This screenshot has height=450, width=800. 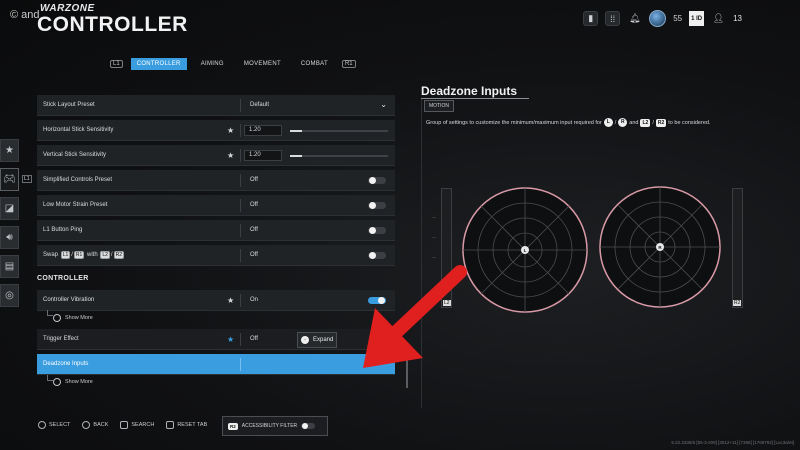 What do you see at coordinates (66, 364) in the screenshot?
I see `setting-label: Deadzone Inputs` at bounding box center [66, 364].